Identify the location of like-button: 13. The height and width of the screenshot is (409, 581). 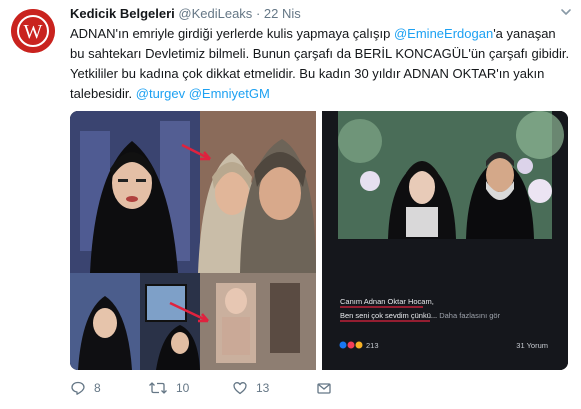
(250, 388).